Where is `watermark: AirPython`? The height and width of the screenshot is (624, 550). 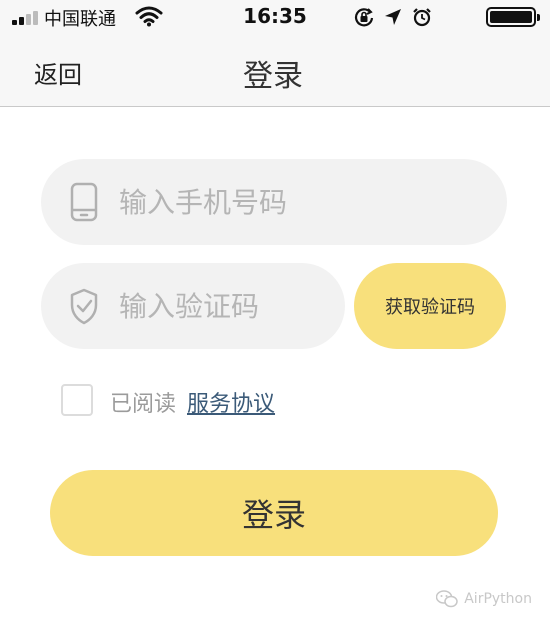 watermark: AirPython is located at coordinates (484, 599).